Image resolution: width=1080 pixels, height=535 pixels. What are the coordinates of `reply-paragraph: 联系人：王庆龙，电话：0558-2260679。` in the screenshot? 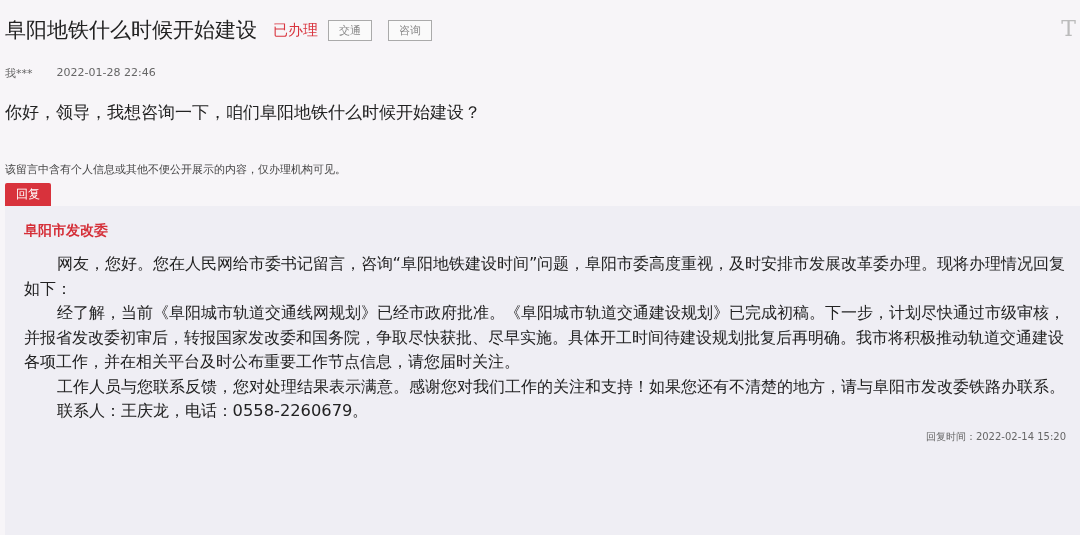 It's located at (212, 411).